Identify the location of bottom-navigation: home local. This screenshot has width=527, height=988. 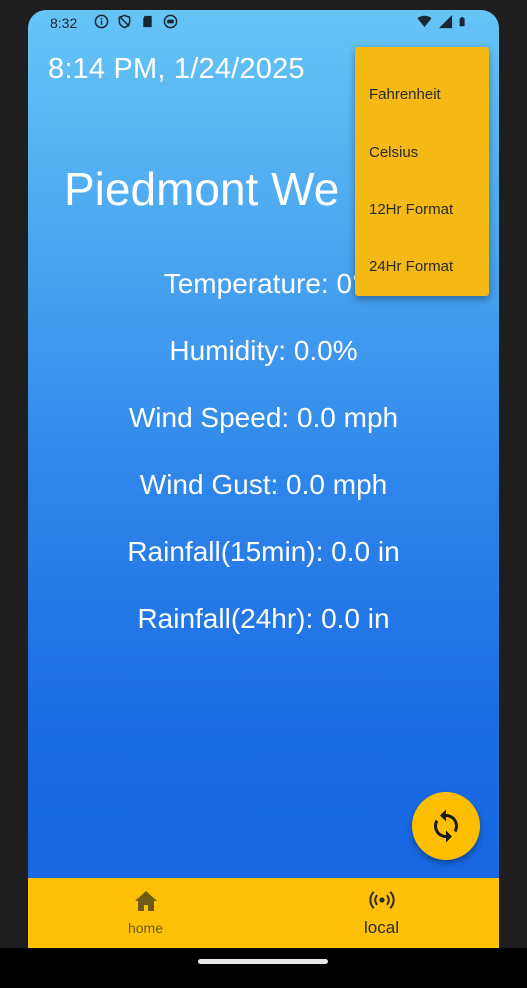
(263, 913).